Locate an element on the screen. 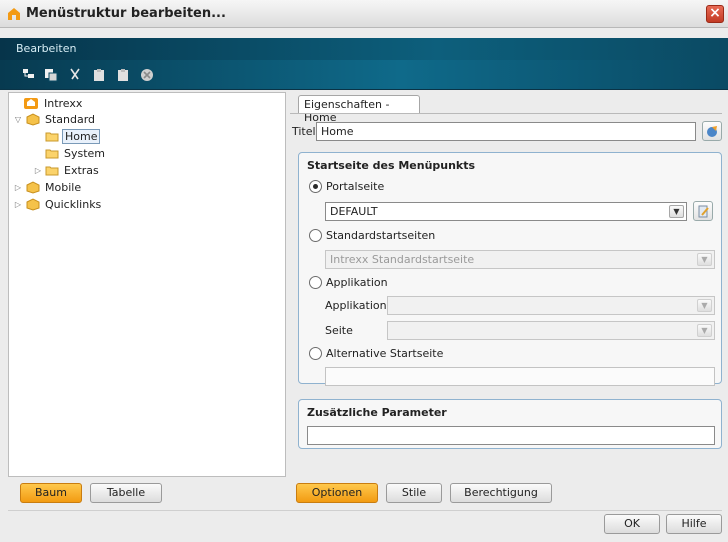 The width and height of the screenshot is (728, 542). additional-params-field is located at coordinates (511, 435).